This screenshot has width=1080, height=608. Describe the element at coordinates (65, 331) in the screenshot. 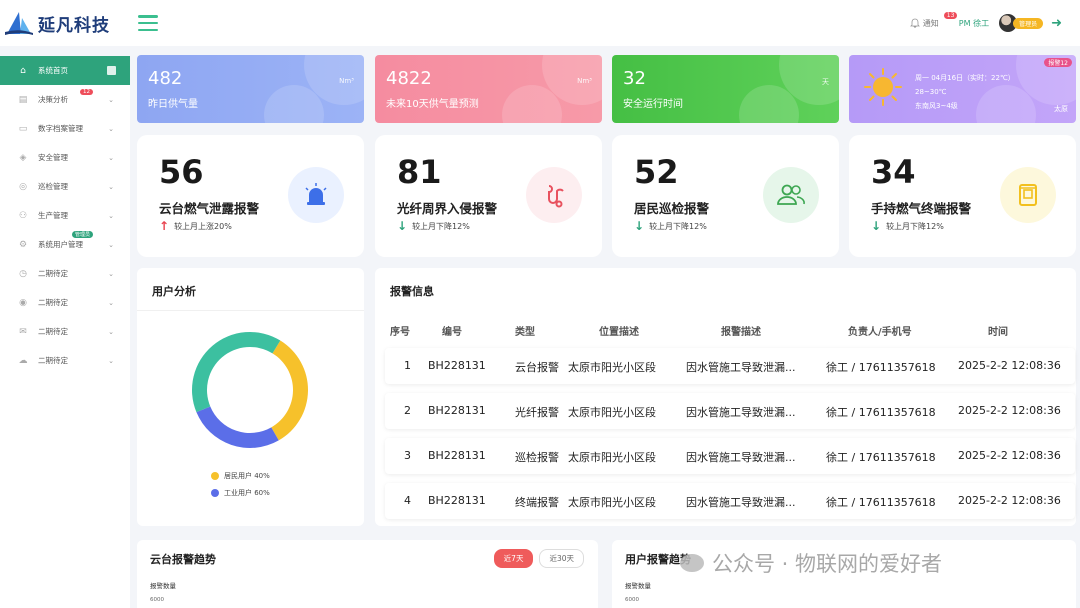

I see `sidebar-item: ✉ 二期待定 ⌄` at that location.